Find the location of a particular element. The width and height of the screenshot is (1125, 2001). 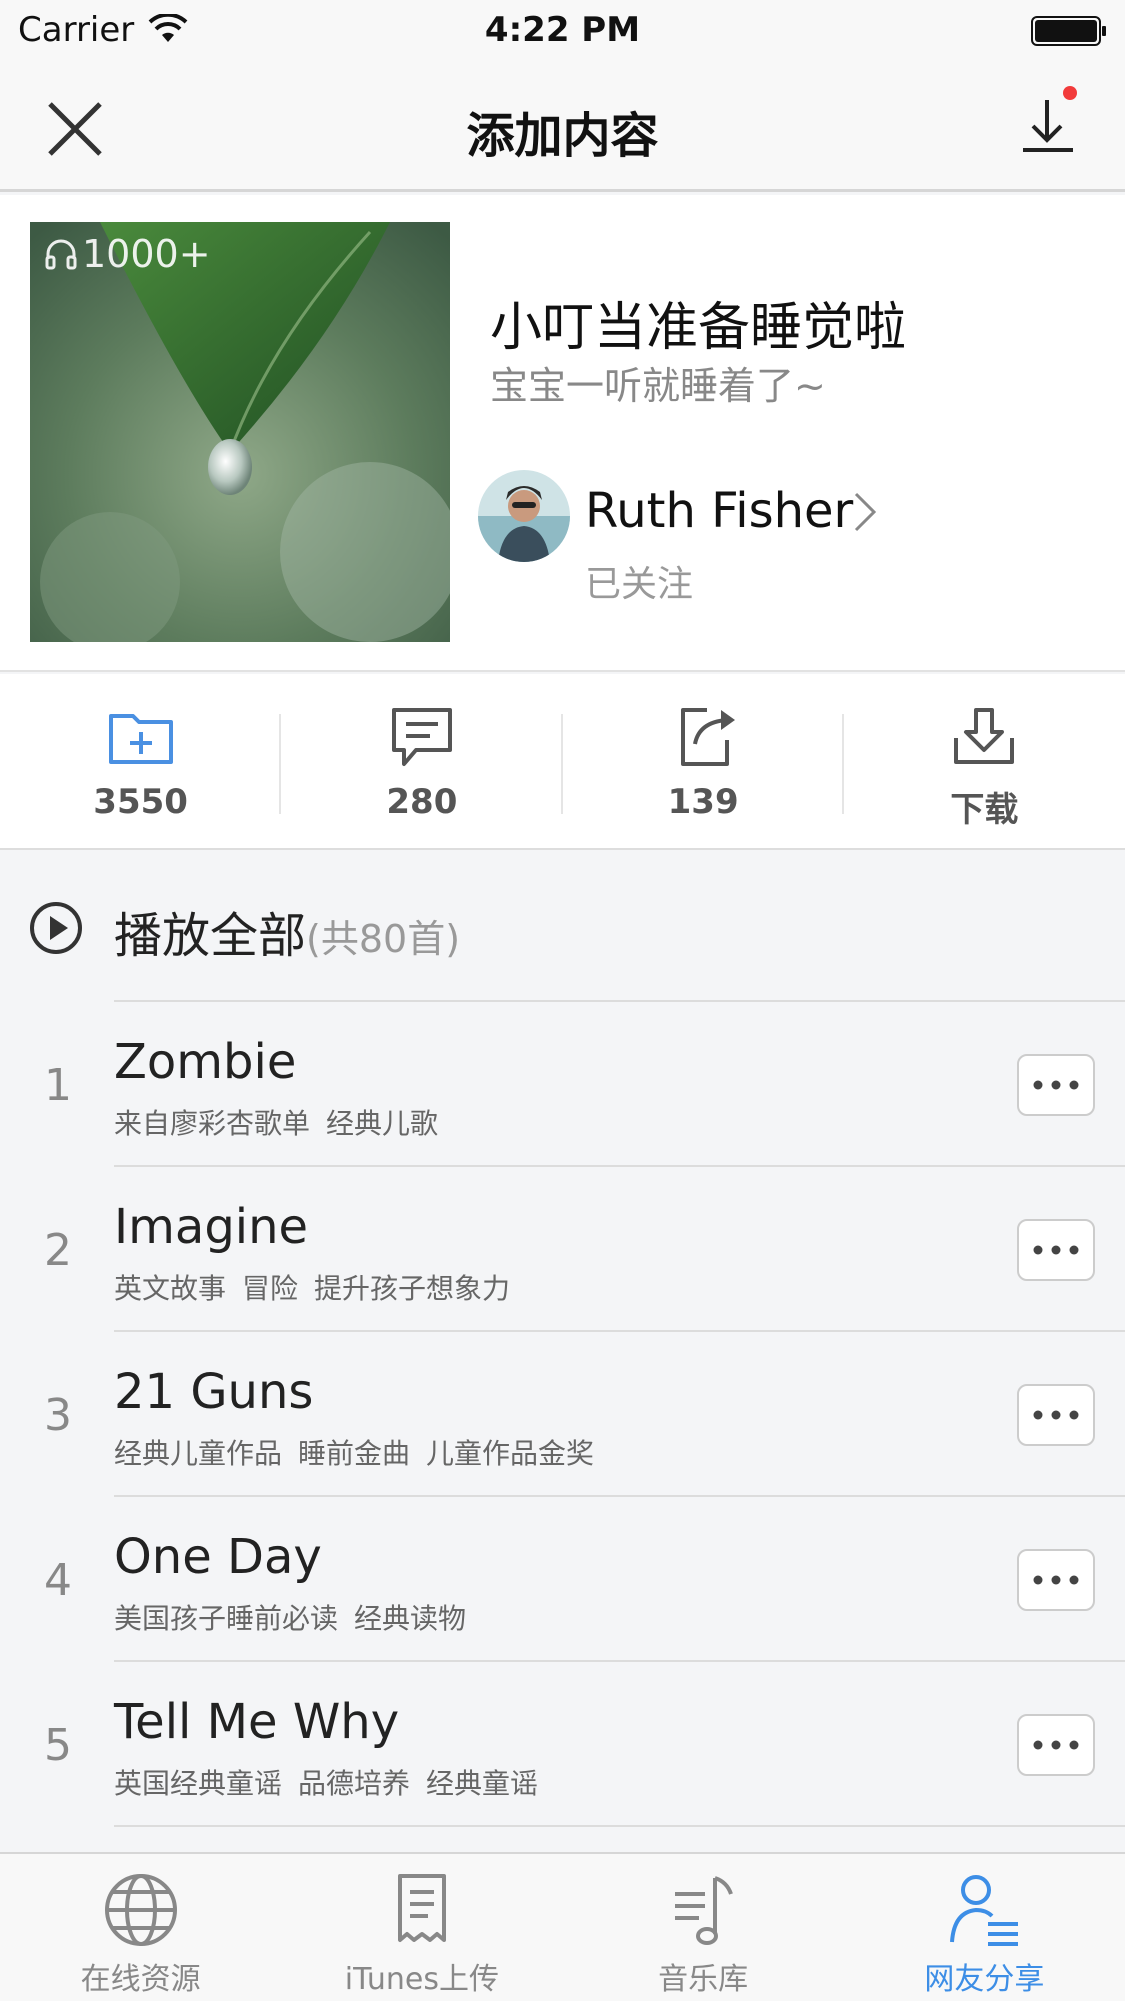

notification-dot is located at coordinates (1070, 93).